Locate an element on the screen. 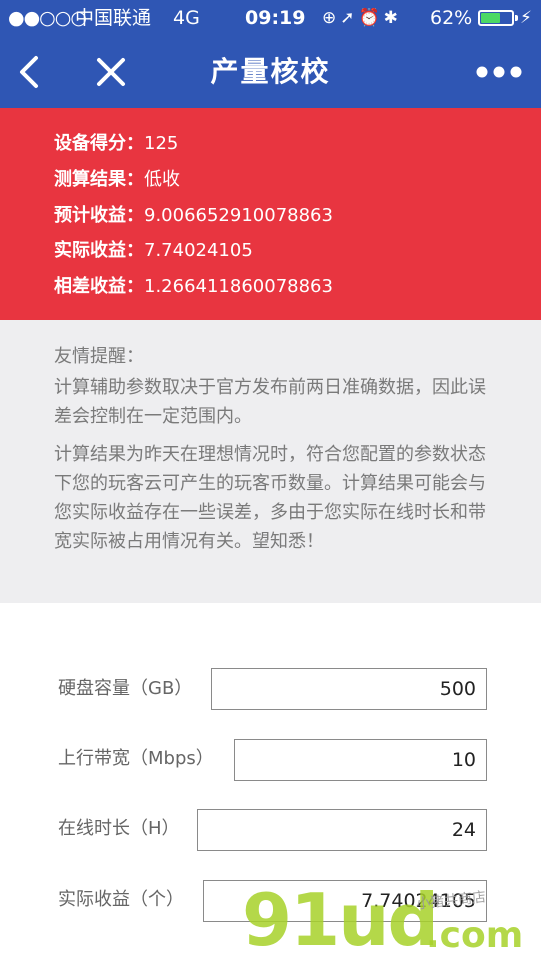 This screenshot has width=541, height=960. actual-income-input is located at coordinates (345, 901).